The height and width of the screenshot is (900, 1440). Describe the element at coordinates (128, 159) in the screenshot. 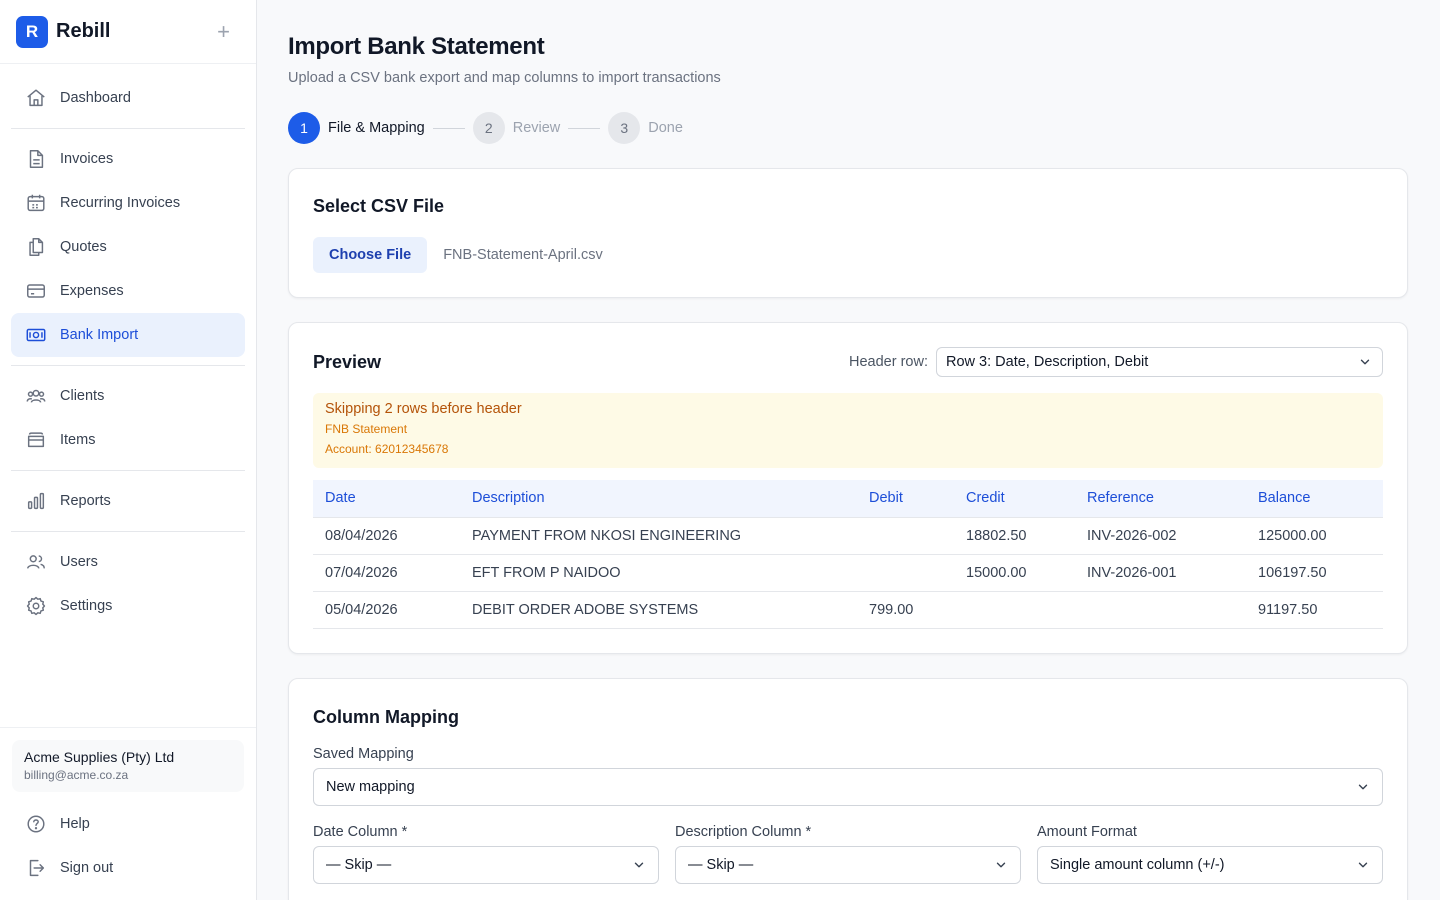

I see `sidebar-item-invoices: Invoices` at that location.